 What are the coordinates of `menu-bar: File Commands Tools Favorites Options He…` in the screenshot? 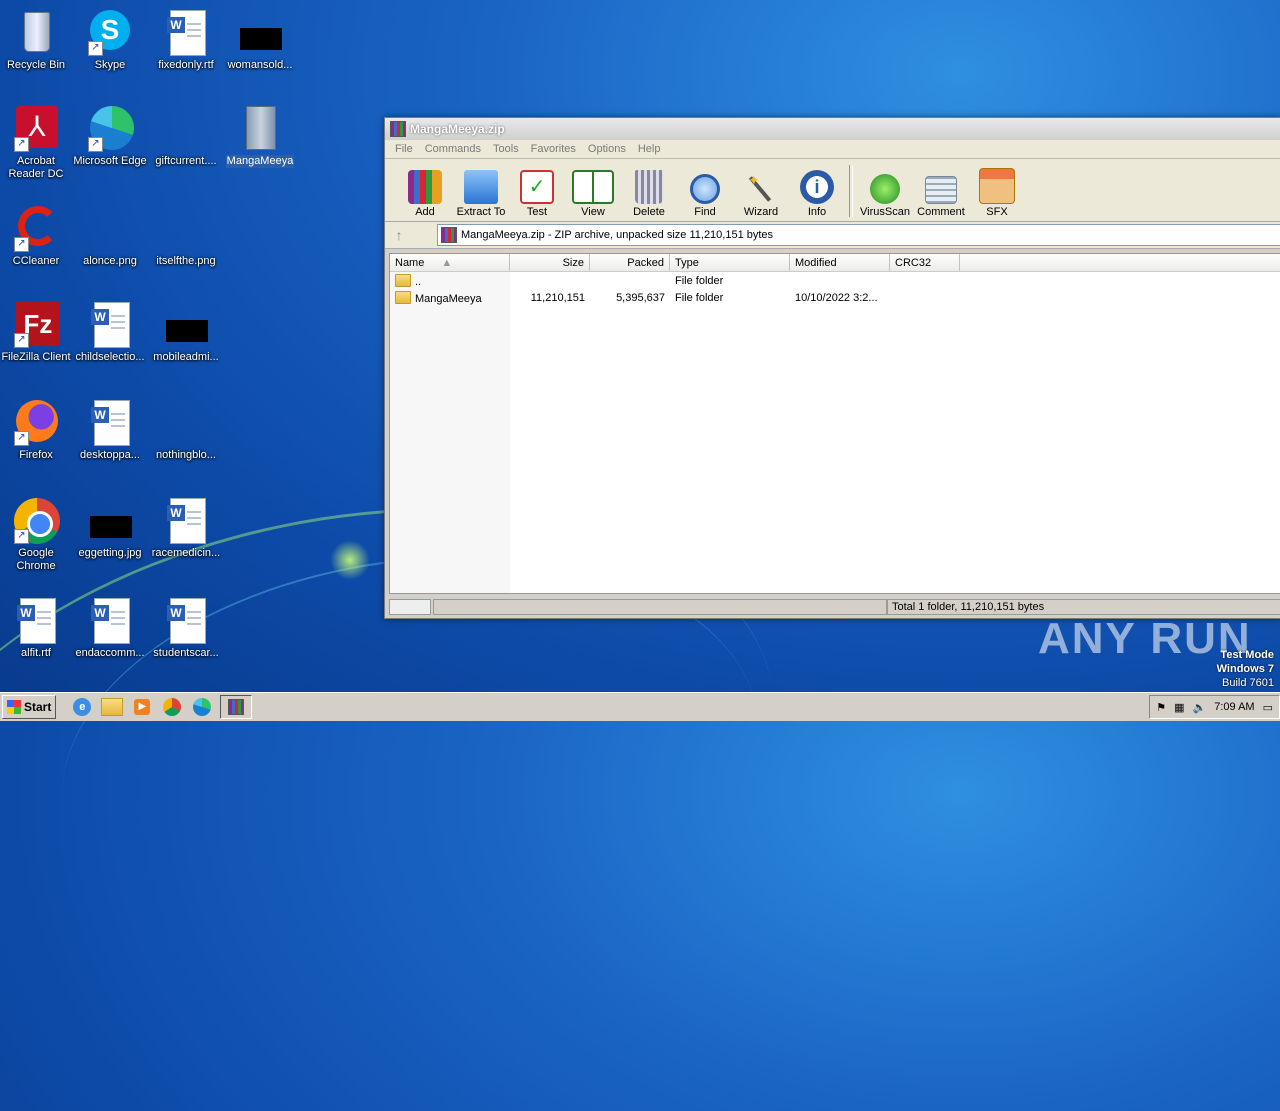 It's located at (832, 149).